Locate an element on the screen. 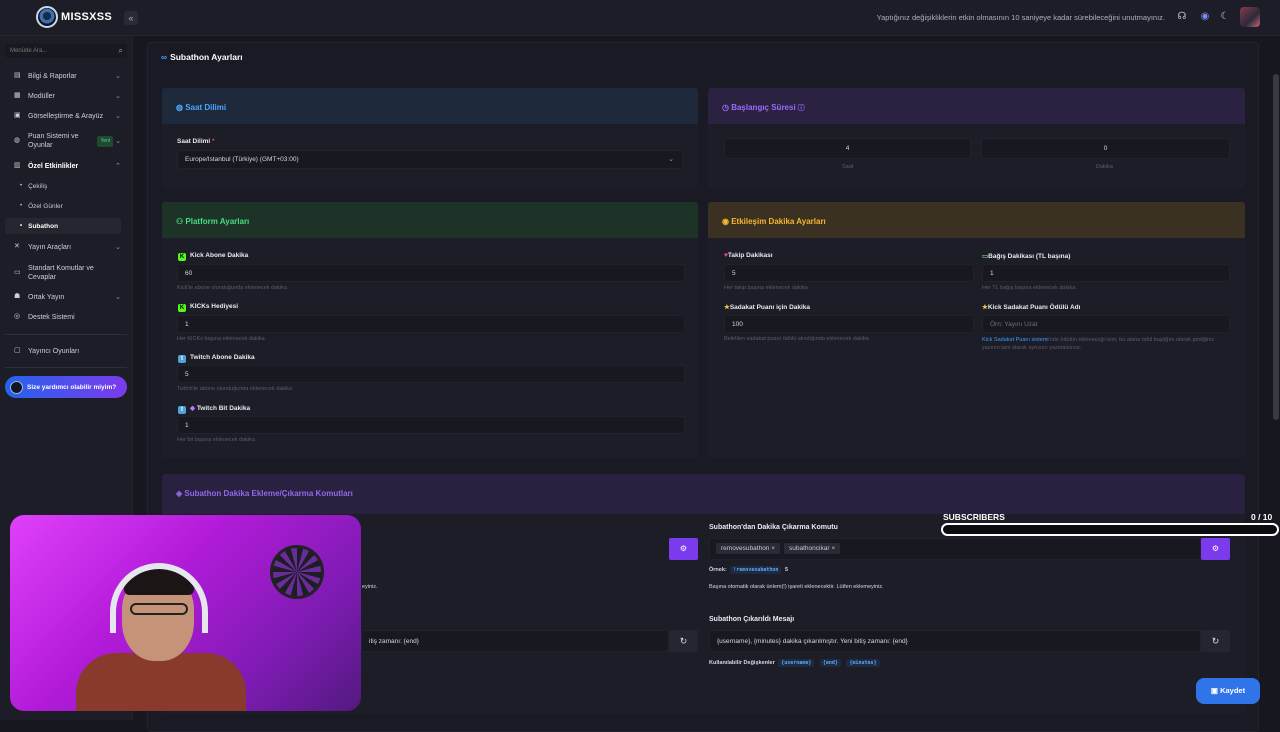  timezone-header-text: Saat Dilimi is located at coordinates (206, 107).